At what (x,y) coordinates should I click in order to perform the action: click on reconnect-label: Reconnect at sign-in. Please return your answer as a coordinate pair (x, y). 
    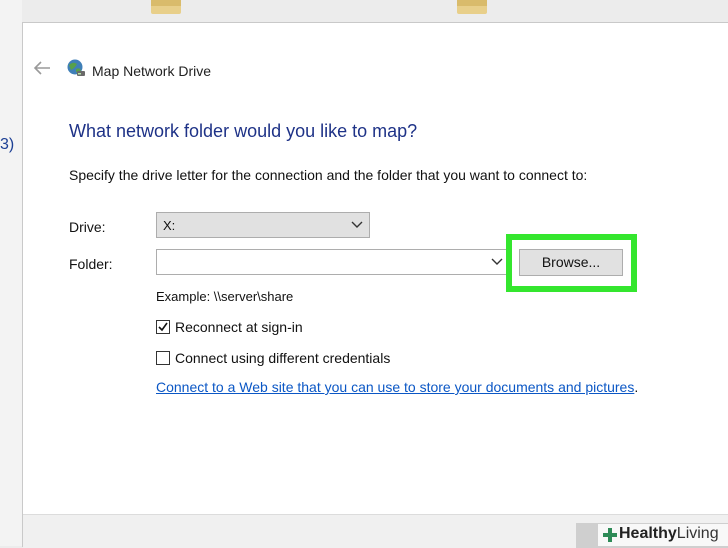
    Looking at the image, I should click on (239, 327).